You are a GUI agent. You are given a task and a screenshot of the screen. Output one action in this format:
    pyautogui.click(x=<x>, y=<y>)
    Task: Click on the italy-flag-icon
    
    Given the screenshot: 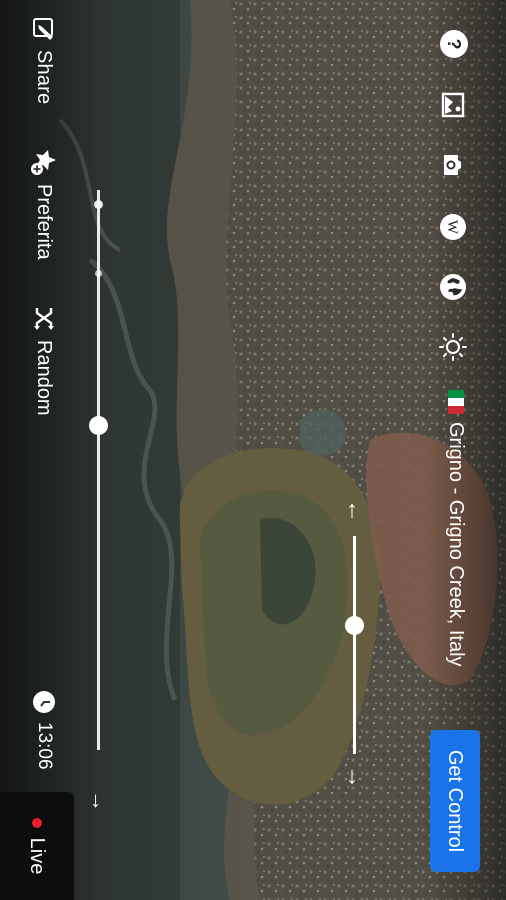 What is the action you would take?
    pyautogui.click(x=456, y=402)
    